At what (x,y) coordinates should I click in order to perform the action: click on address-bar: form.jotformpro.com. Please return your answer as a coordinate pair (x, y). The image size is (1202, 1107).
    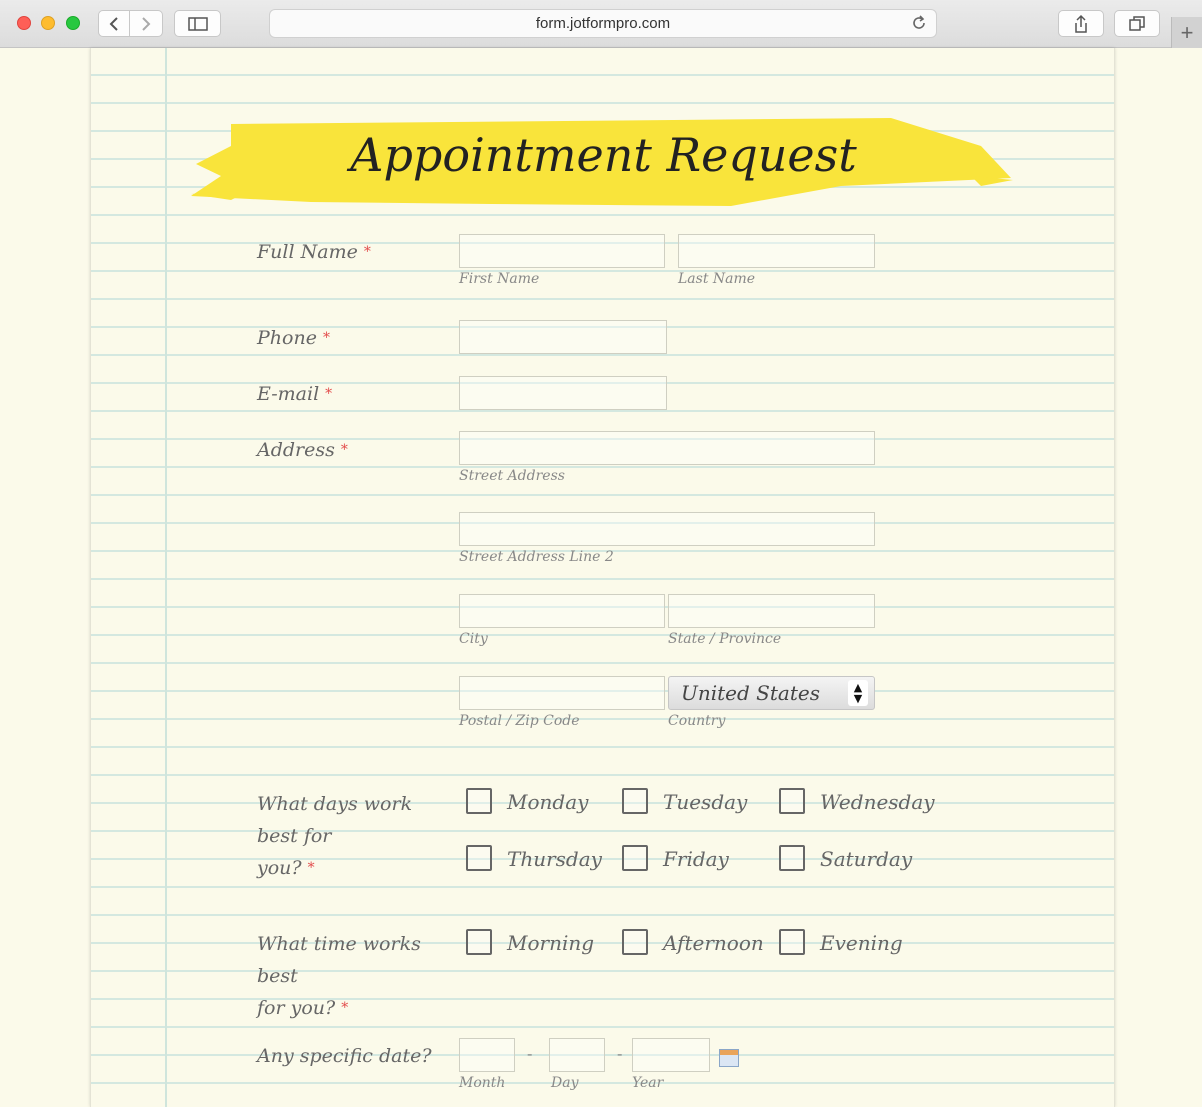
    Looking at the image, I should click on (603, 23).